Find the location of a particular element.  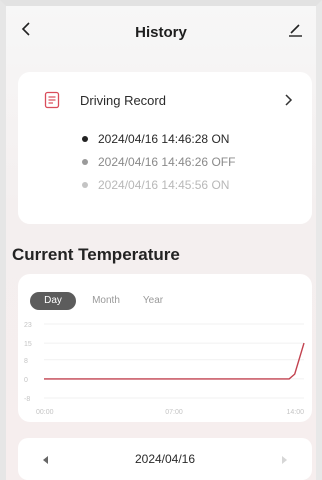

driving-record-row: Driving Record is located at coordinates (165, 102).